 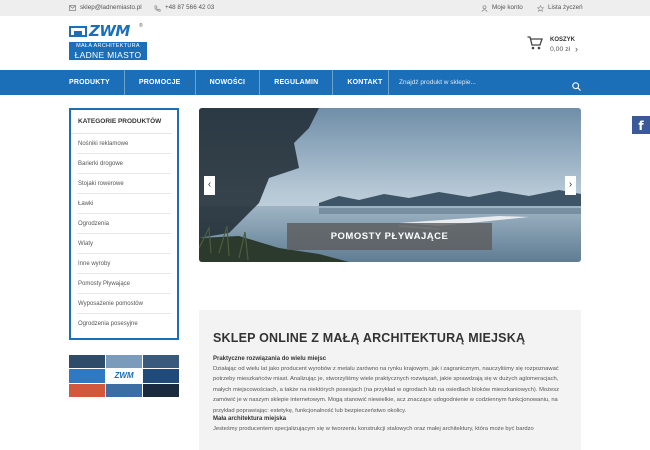 I want to click on search-box, so click(x=484, y=82).